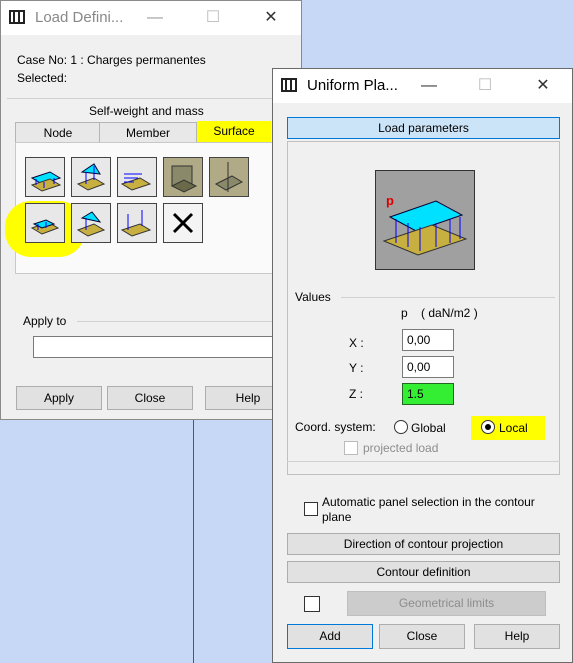 The width and height of the screenshot is (573, 663). What do you see at coordinates (356, 343) in the screenshot?
I see `x-label: X :` at bounding box center [356, 343].